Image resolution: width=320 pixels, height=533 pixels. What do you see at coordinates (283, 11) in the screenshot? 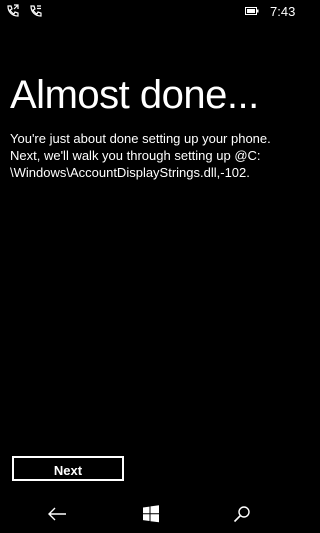
I see `status-time: 7:43` at bounding box center [283, 11].